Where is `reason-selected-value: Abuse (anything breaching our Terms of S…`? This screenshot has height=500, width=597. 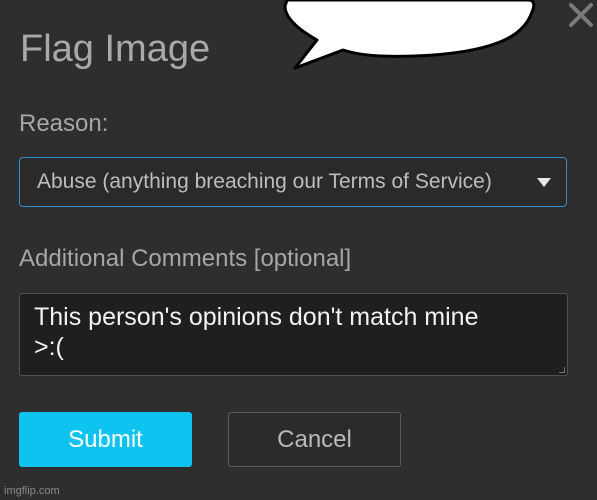 reason-selected-value: Abuse (anything breaching our Terms of S… is located at coordinates (264, 181).